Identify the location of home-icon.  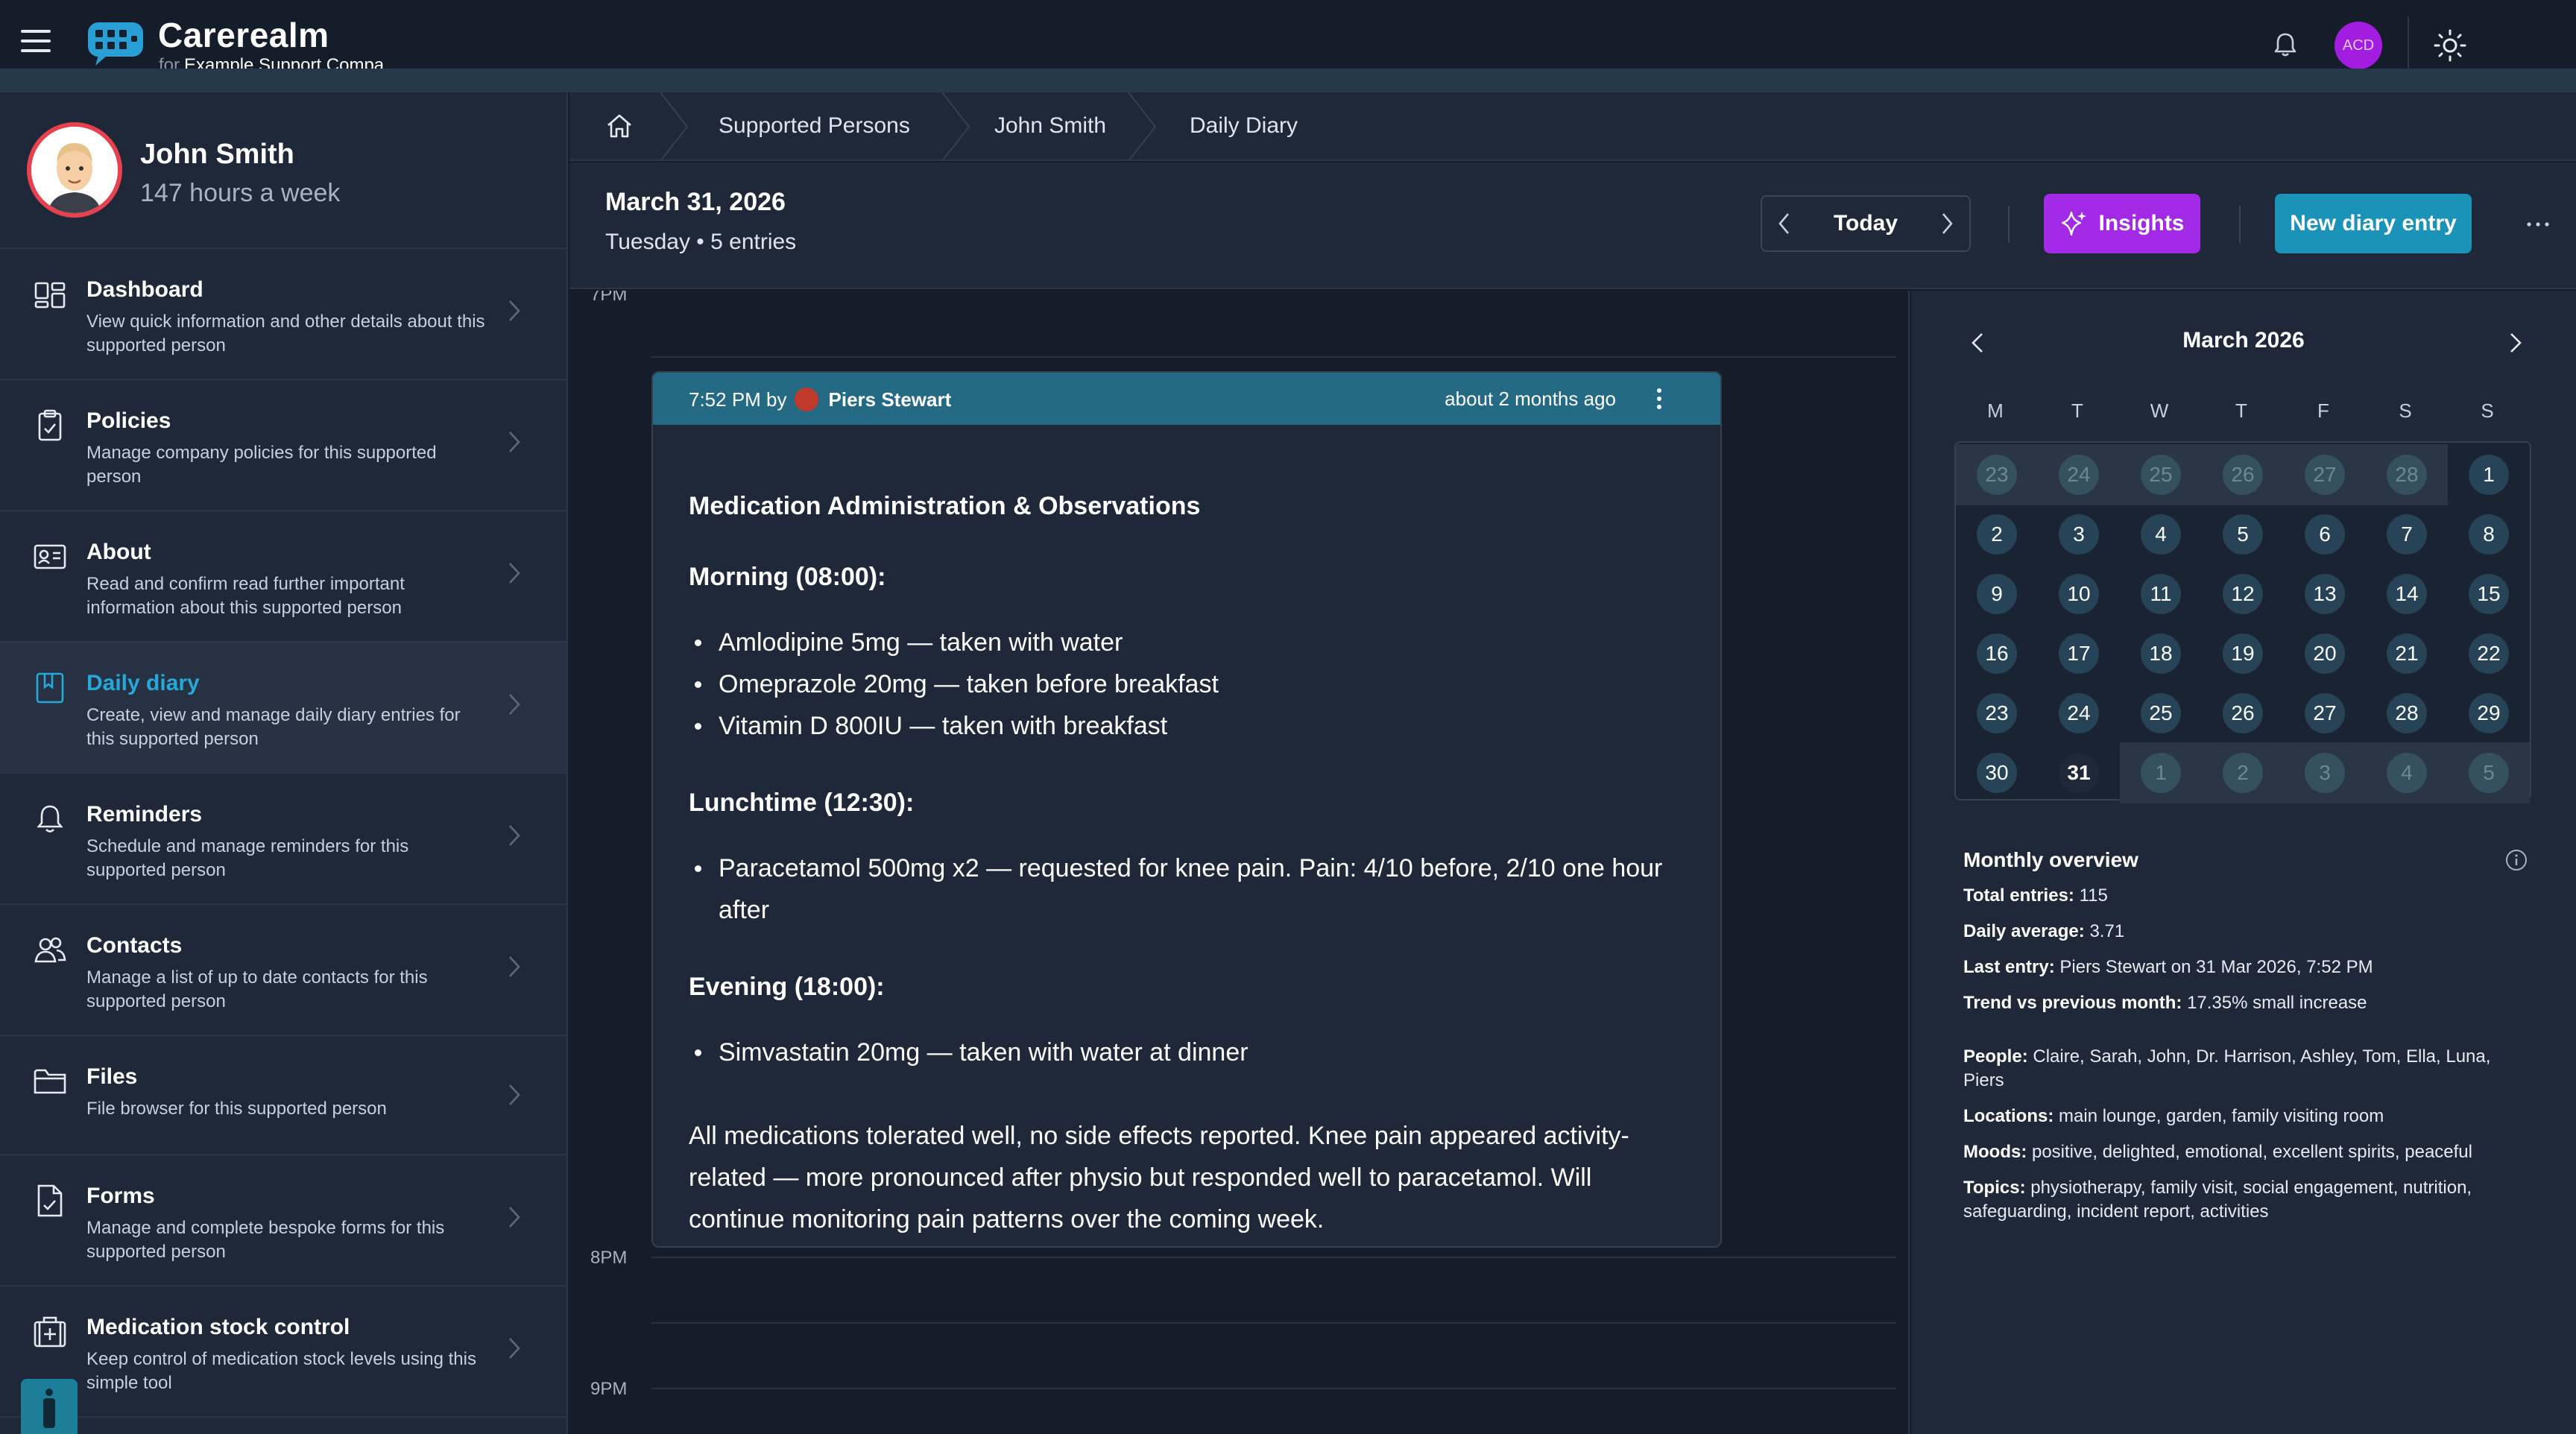
(619, 126).